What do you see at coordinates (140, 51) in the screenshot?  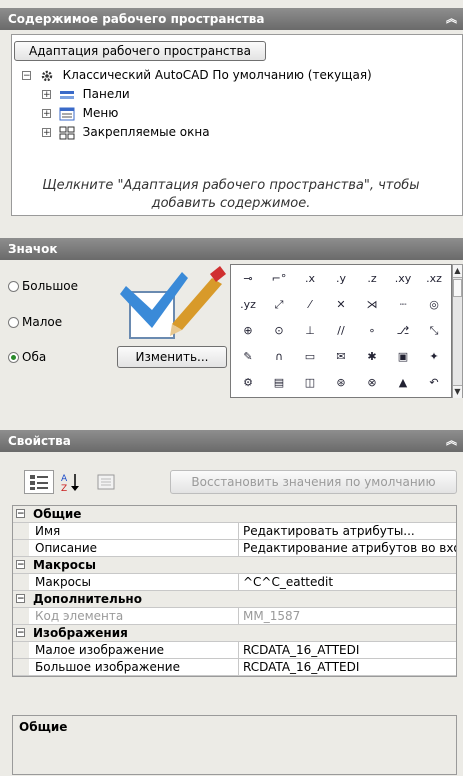 I see `customize-workspace-button: Адаптация рабочего пространства` at bounding box center [140, 51].